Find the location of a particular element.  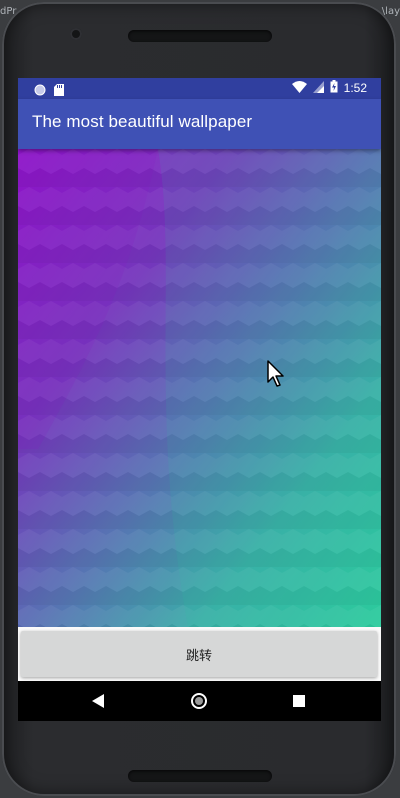

home-icon is located at coordinates (199, 701).